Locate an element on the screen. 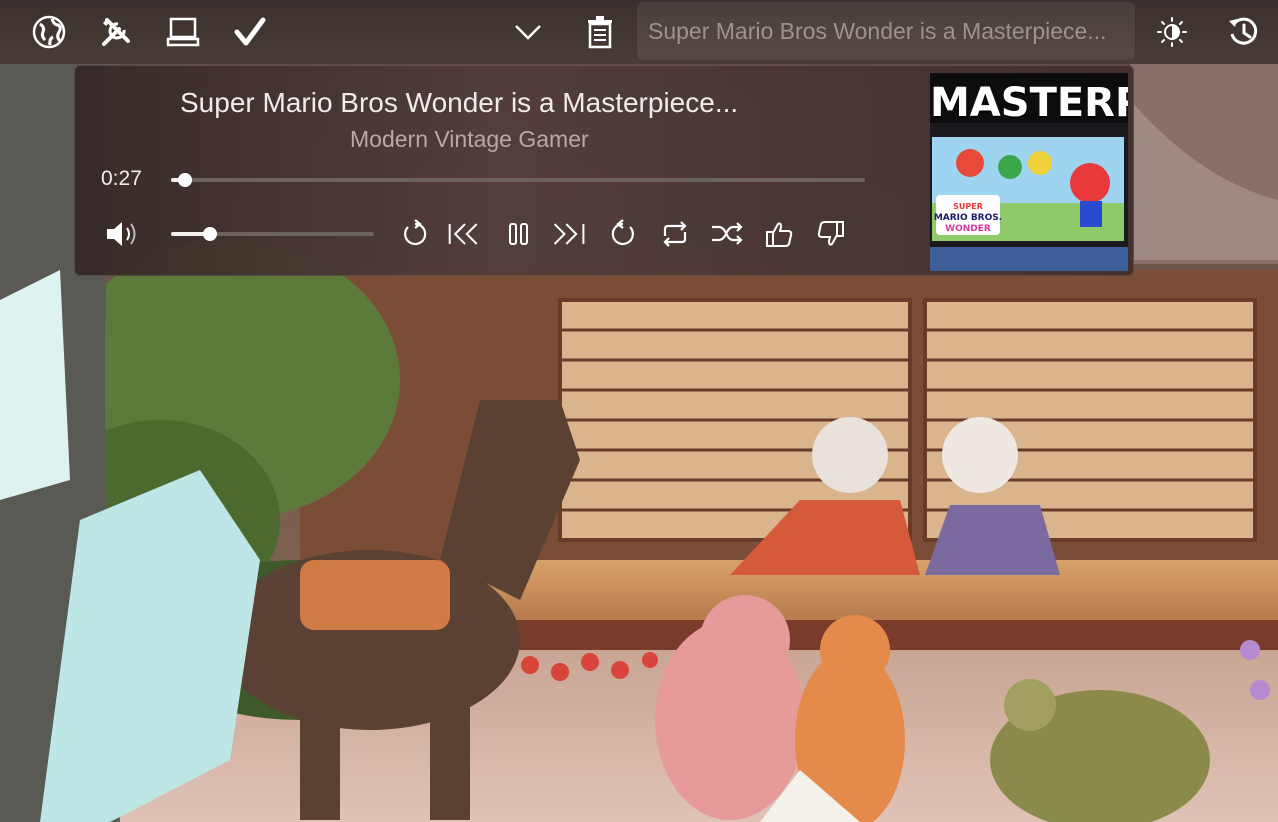  history-icon is located at coordinates (1244, 32).